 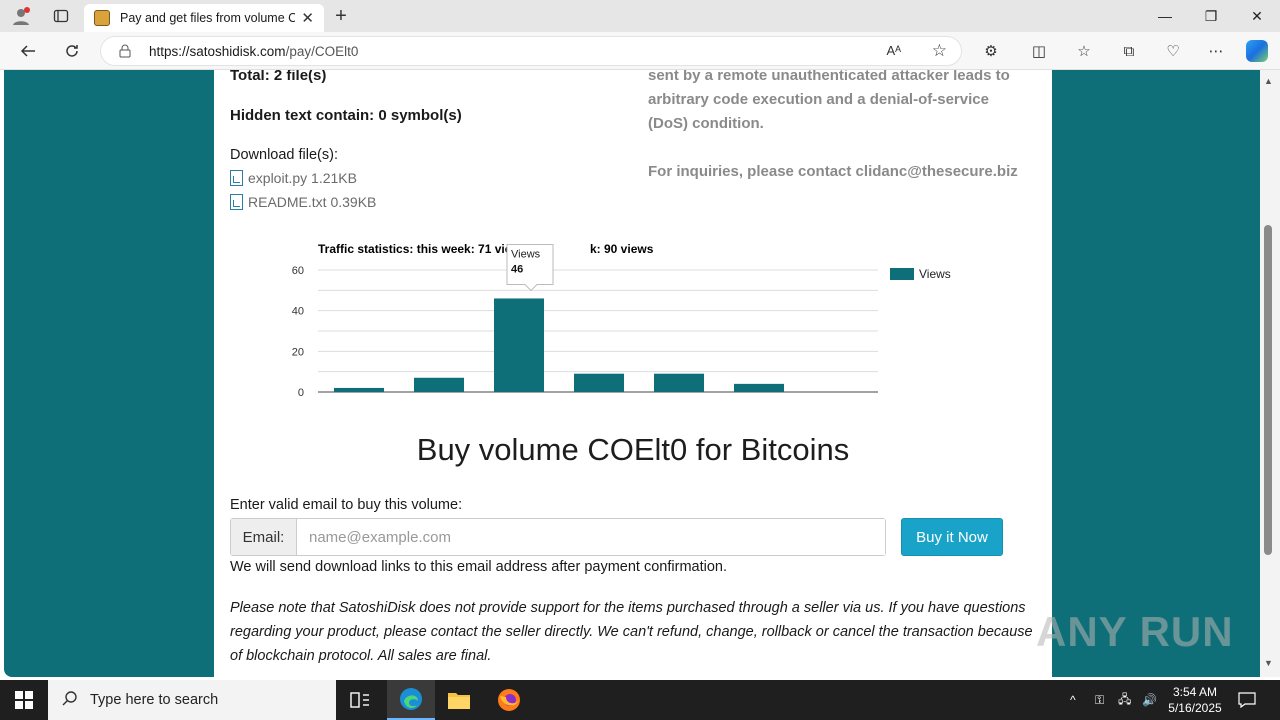 What do you see at coordinates (411, 700) in the screenshot?
I see `edge-taskbar-icon` at bounding box center [411, 700].